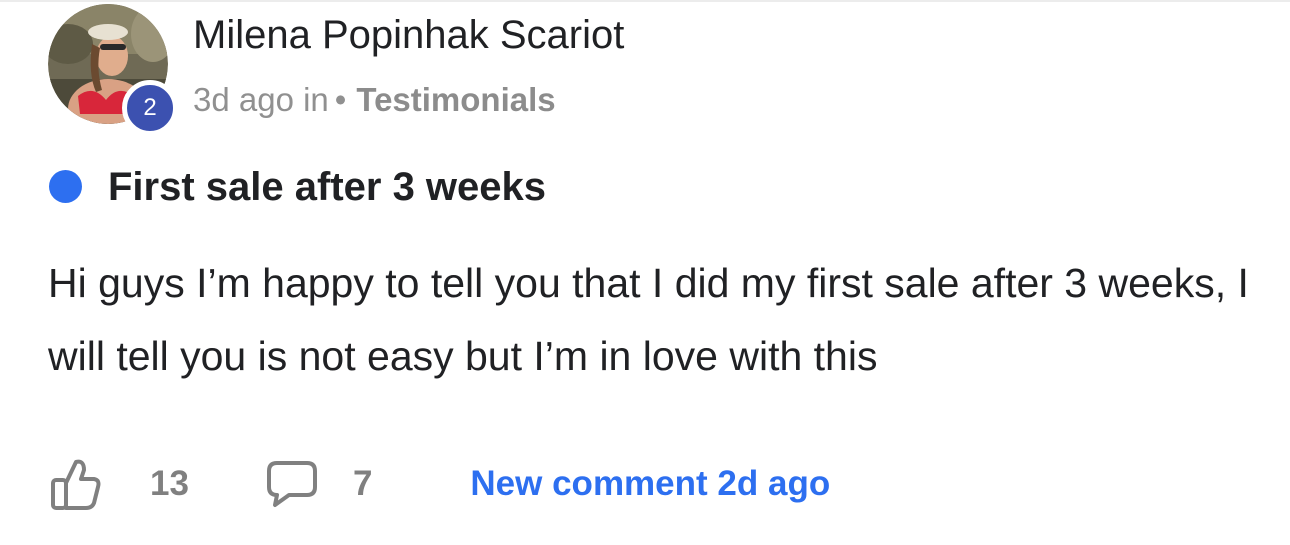 This screenshot has width=1290, height=545. Describe the element at coordinates (440, 484) in the screenshot. I see `post-actions: 13 7 New comment 2d ago` at that location.